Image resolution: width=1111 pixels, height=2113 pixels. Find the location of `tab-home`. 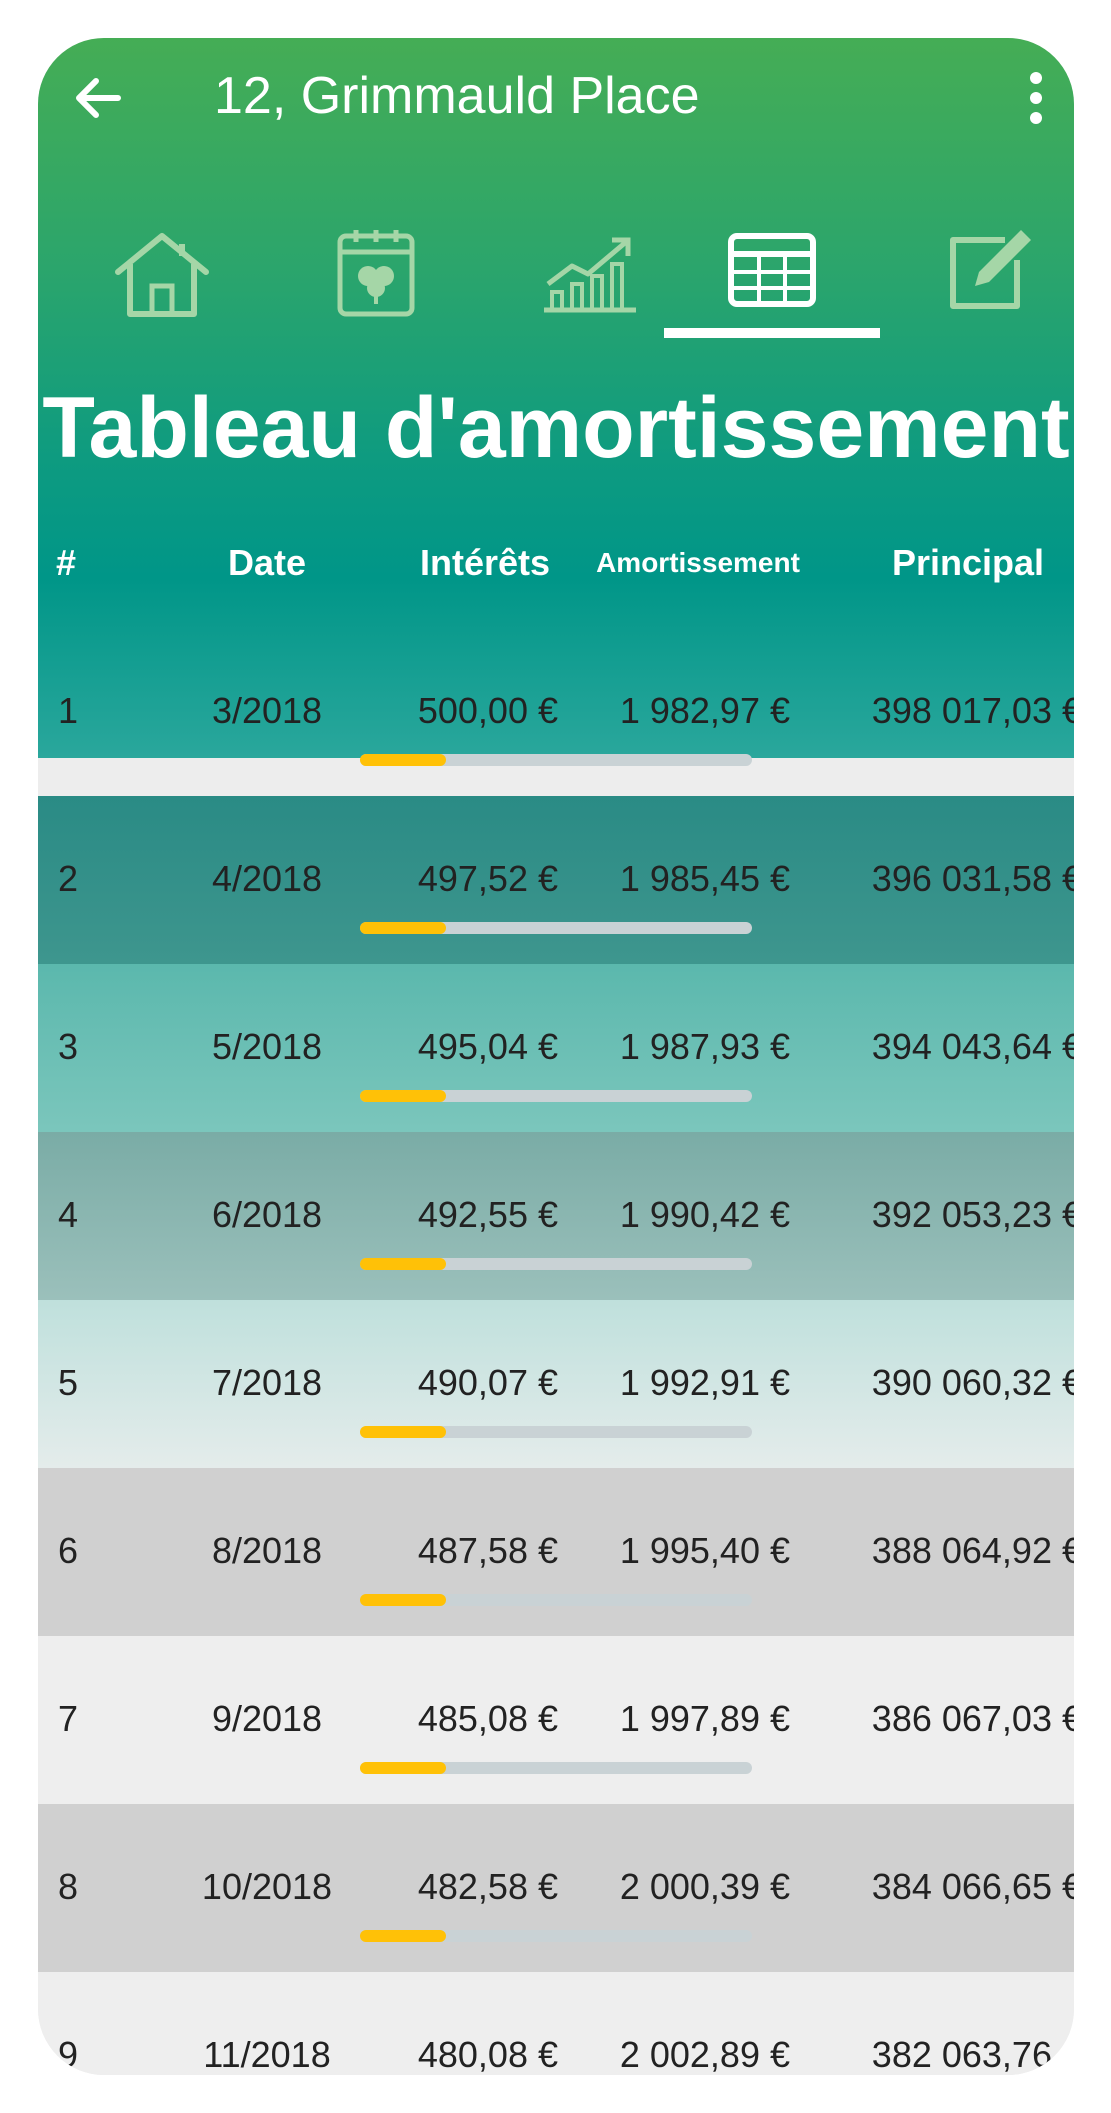

tab-home is located at coordinates (162, 278).